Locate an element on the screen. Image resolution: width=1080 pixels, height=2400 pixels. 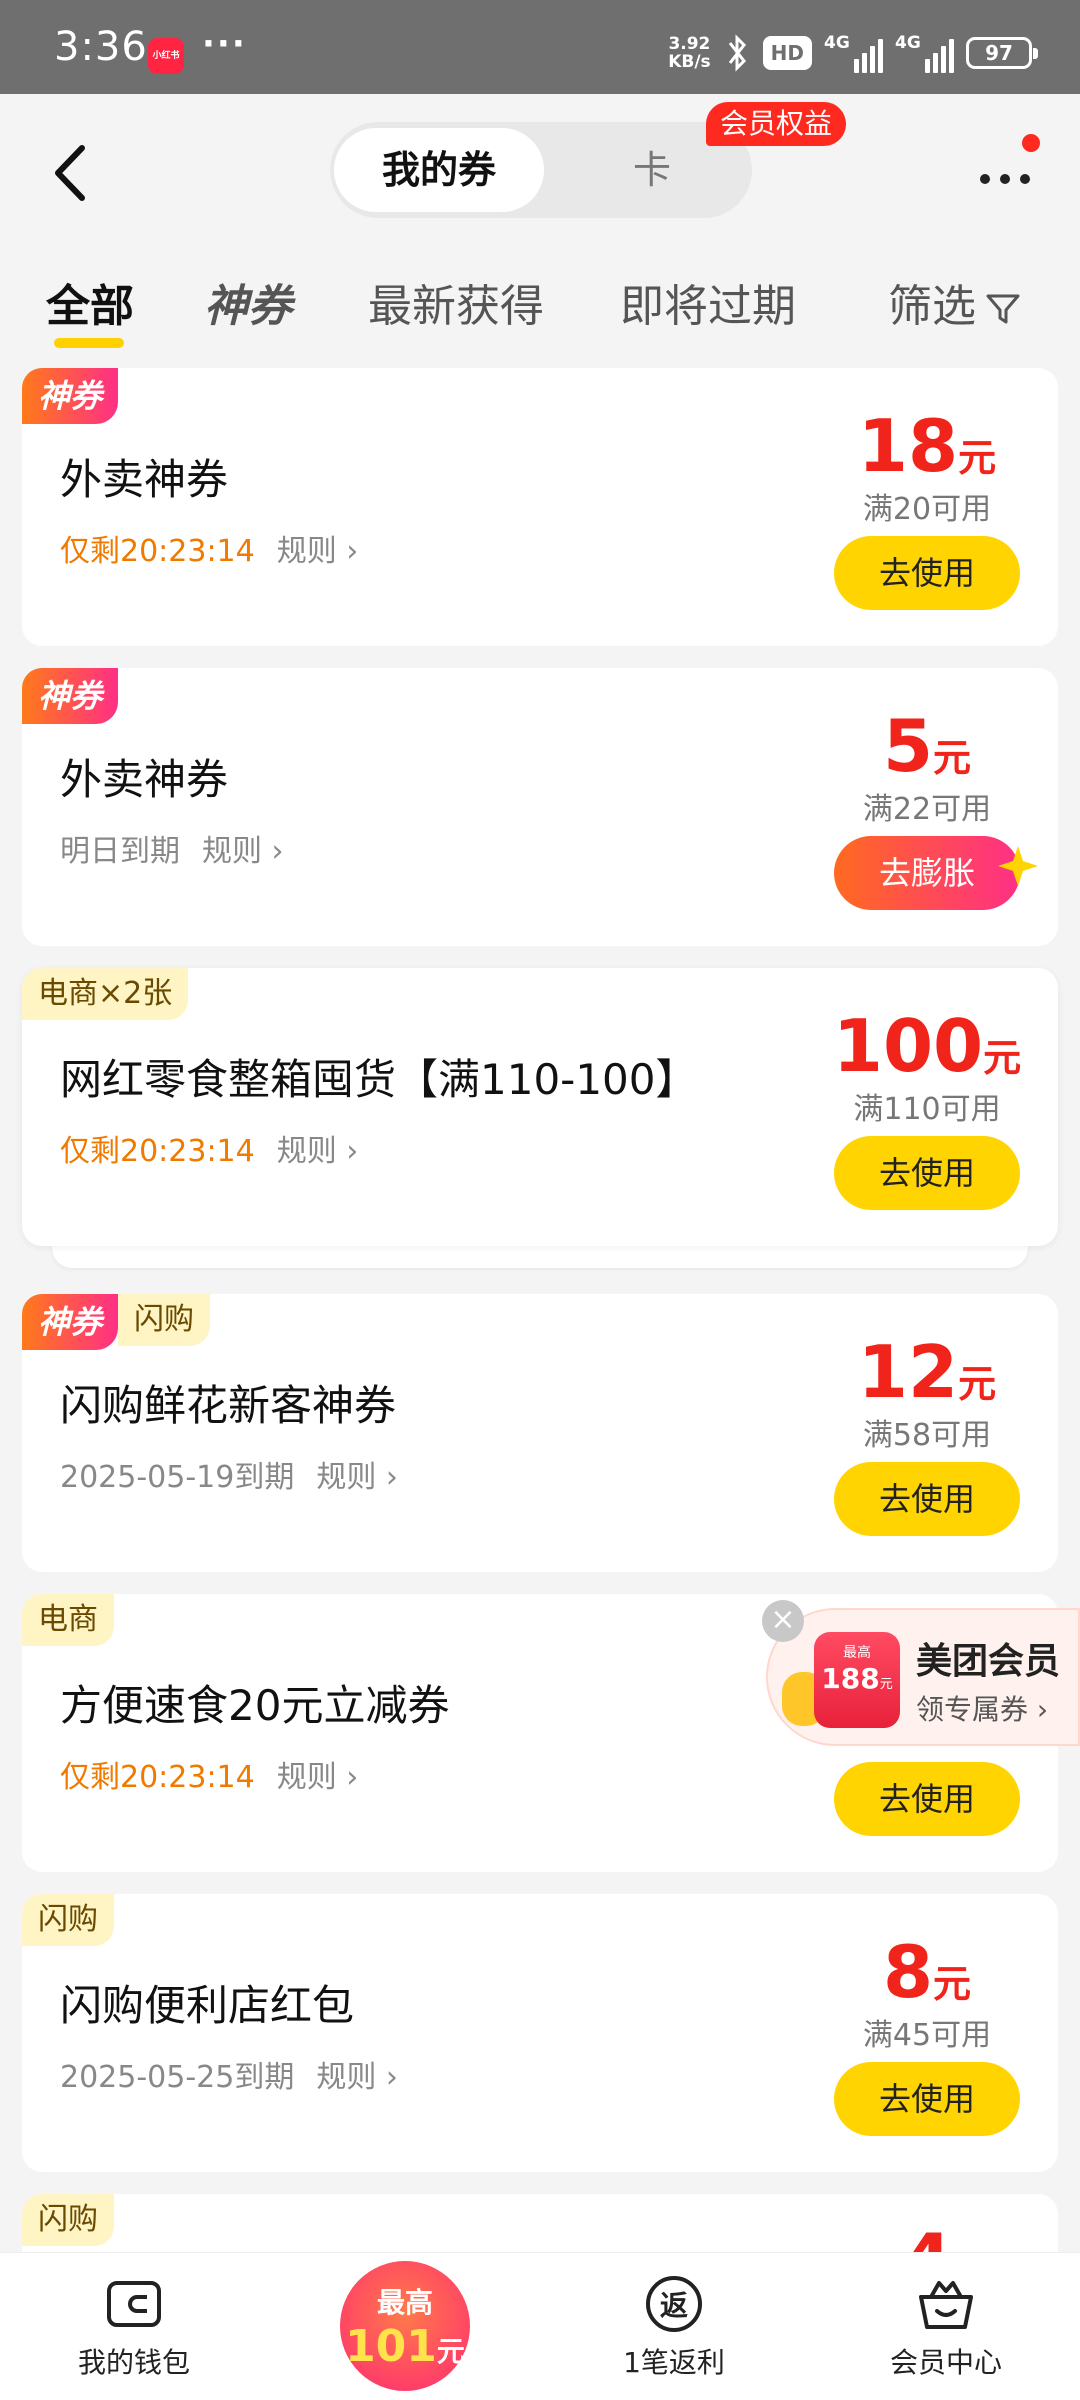
nav-rebate-label: 1笔返利 is located at coordinates (674, 2362).